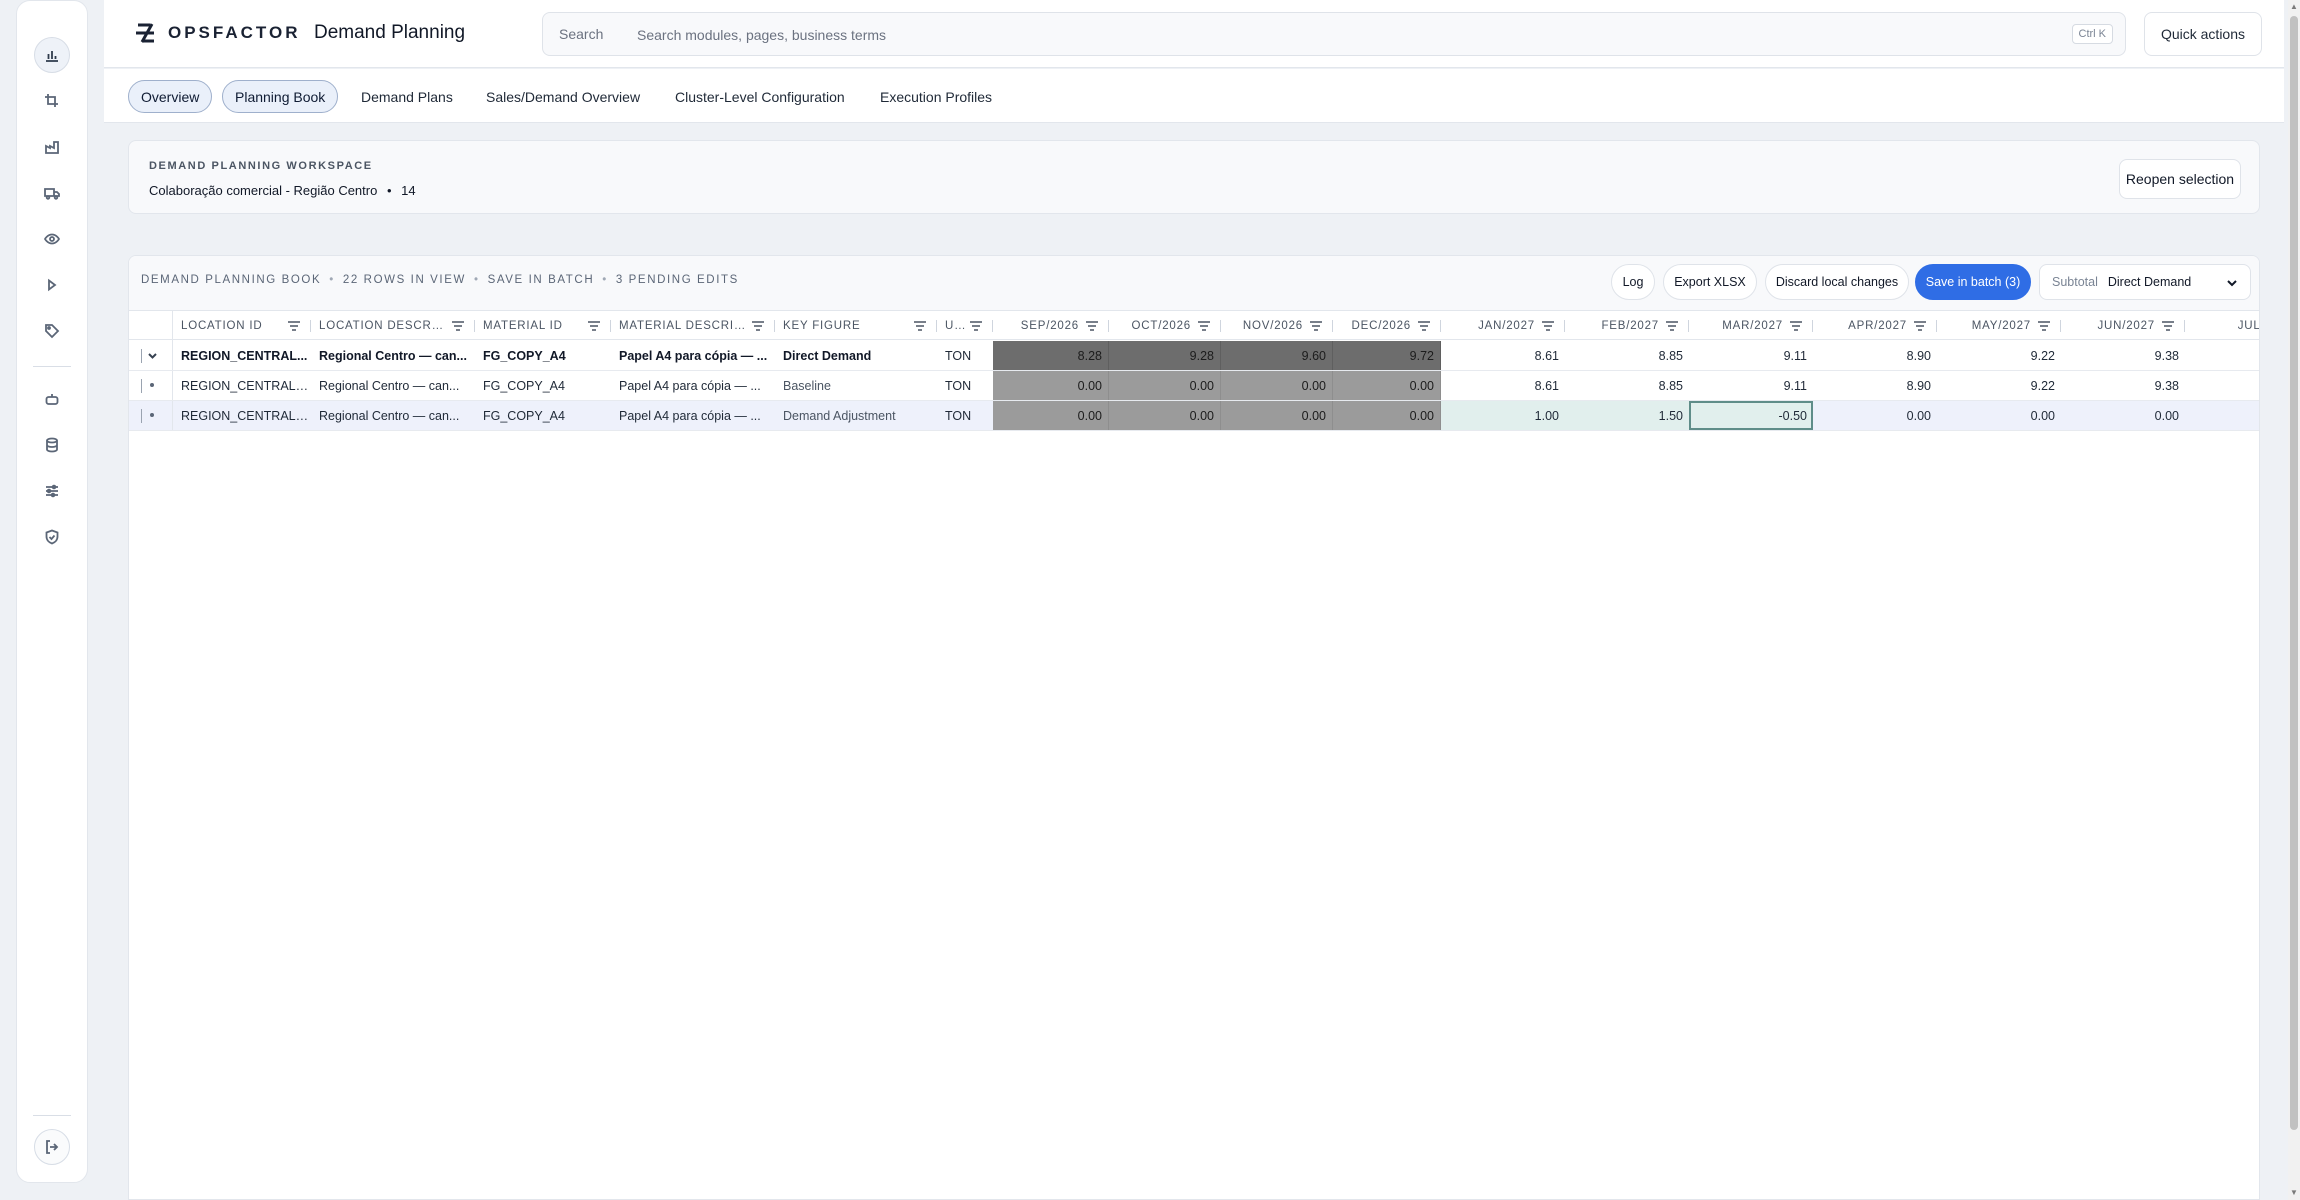 This screenshot has width=2300, height=1200. I want to click on cell-jun-2027: 0.00, so click(2123, 415).